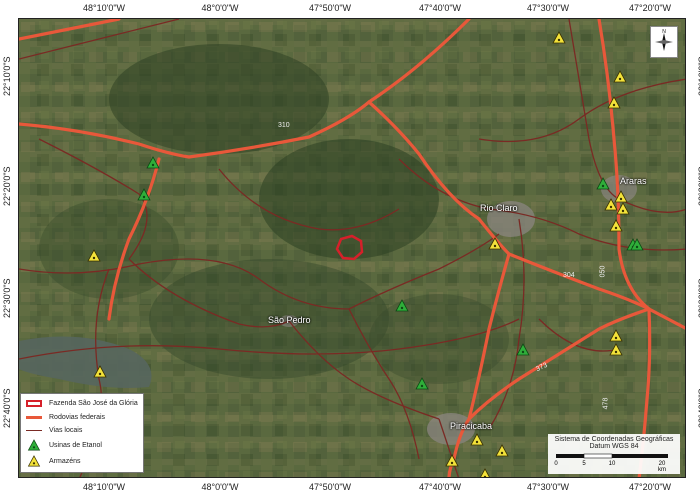  Describe the element at coordinates (93, 403) in the screenshot. I see `legend-label: Fazenda São José da Glória` at that location.